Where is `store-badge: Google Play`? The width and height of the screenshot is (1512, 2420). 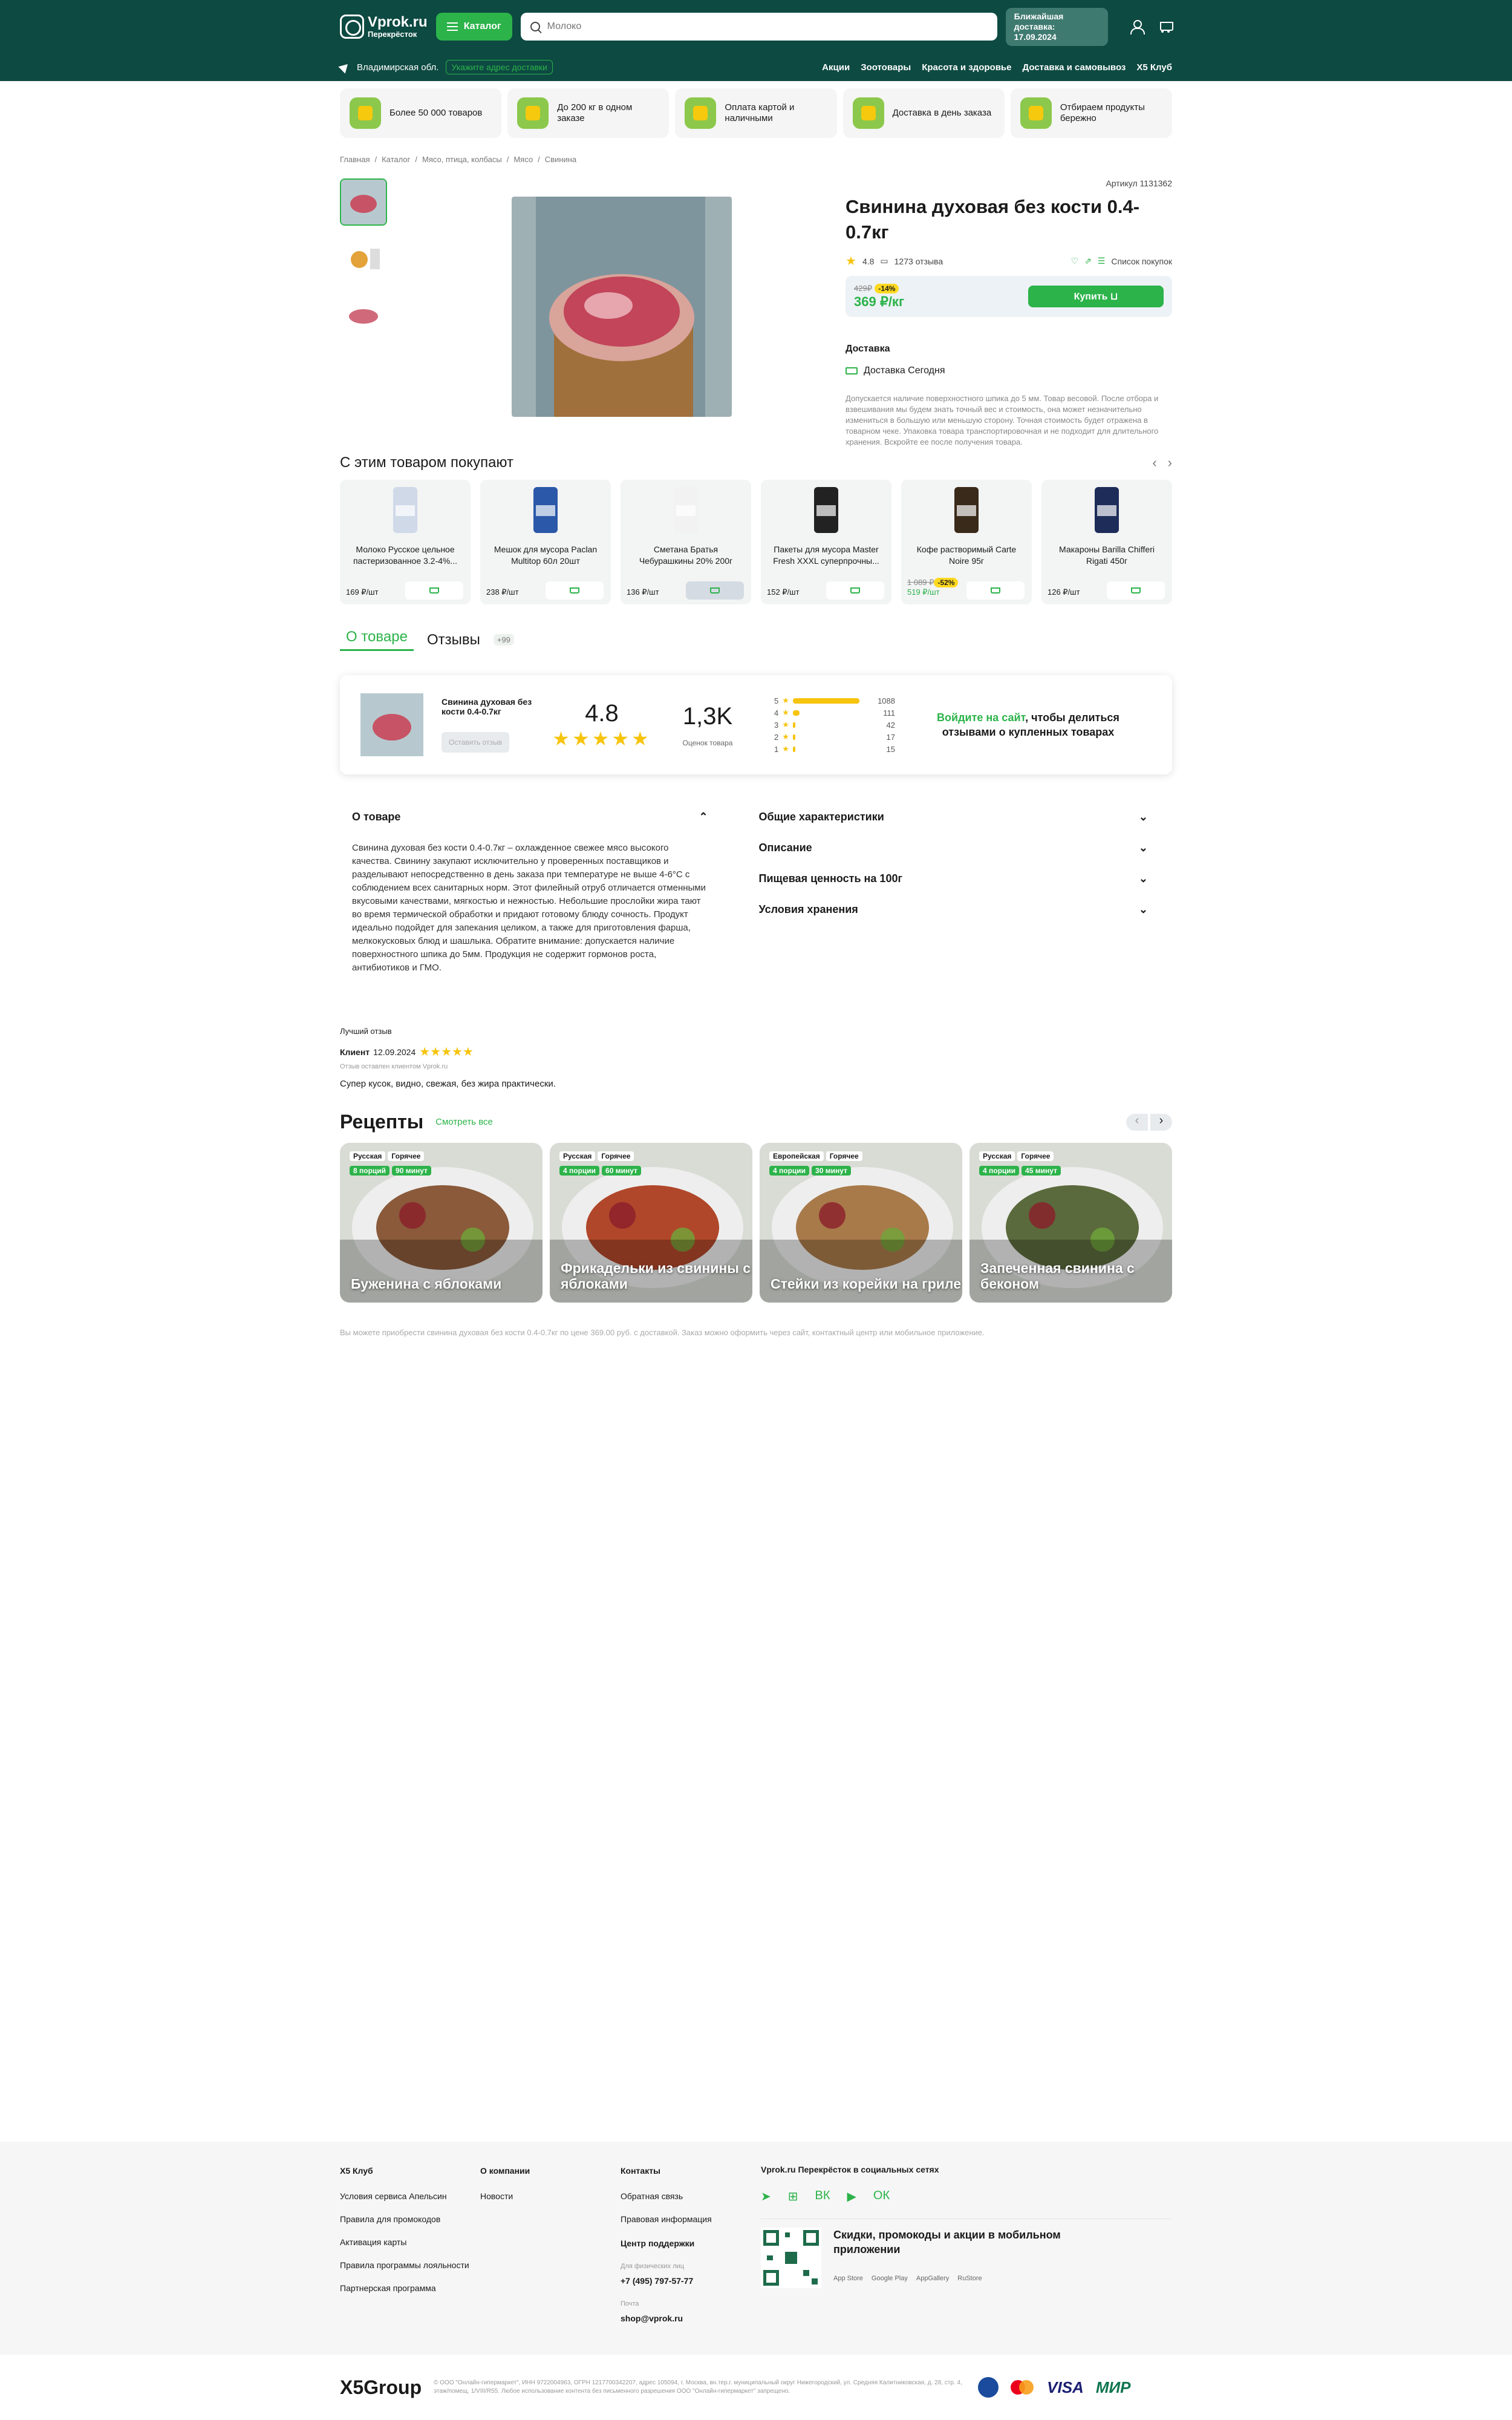 store-badge: Google Play is located at coordinates (890, 2278).